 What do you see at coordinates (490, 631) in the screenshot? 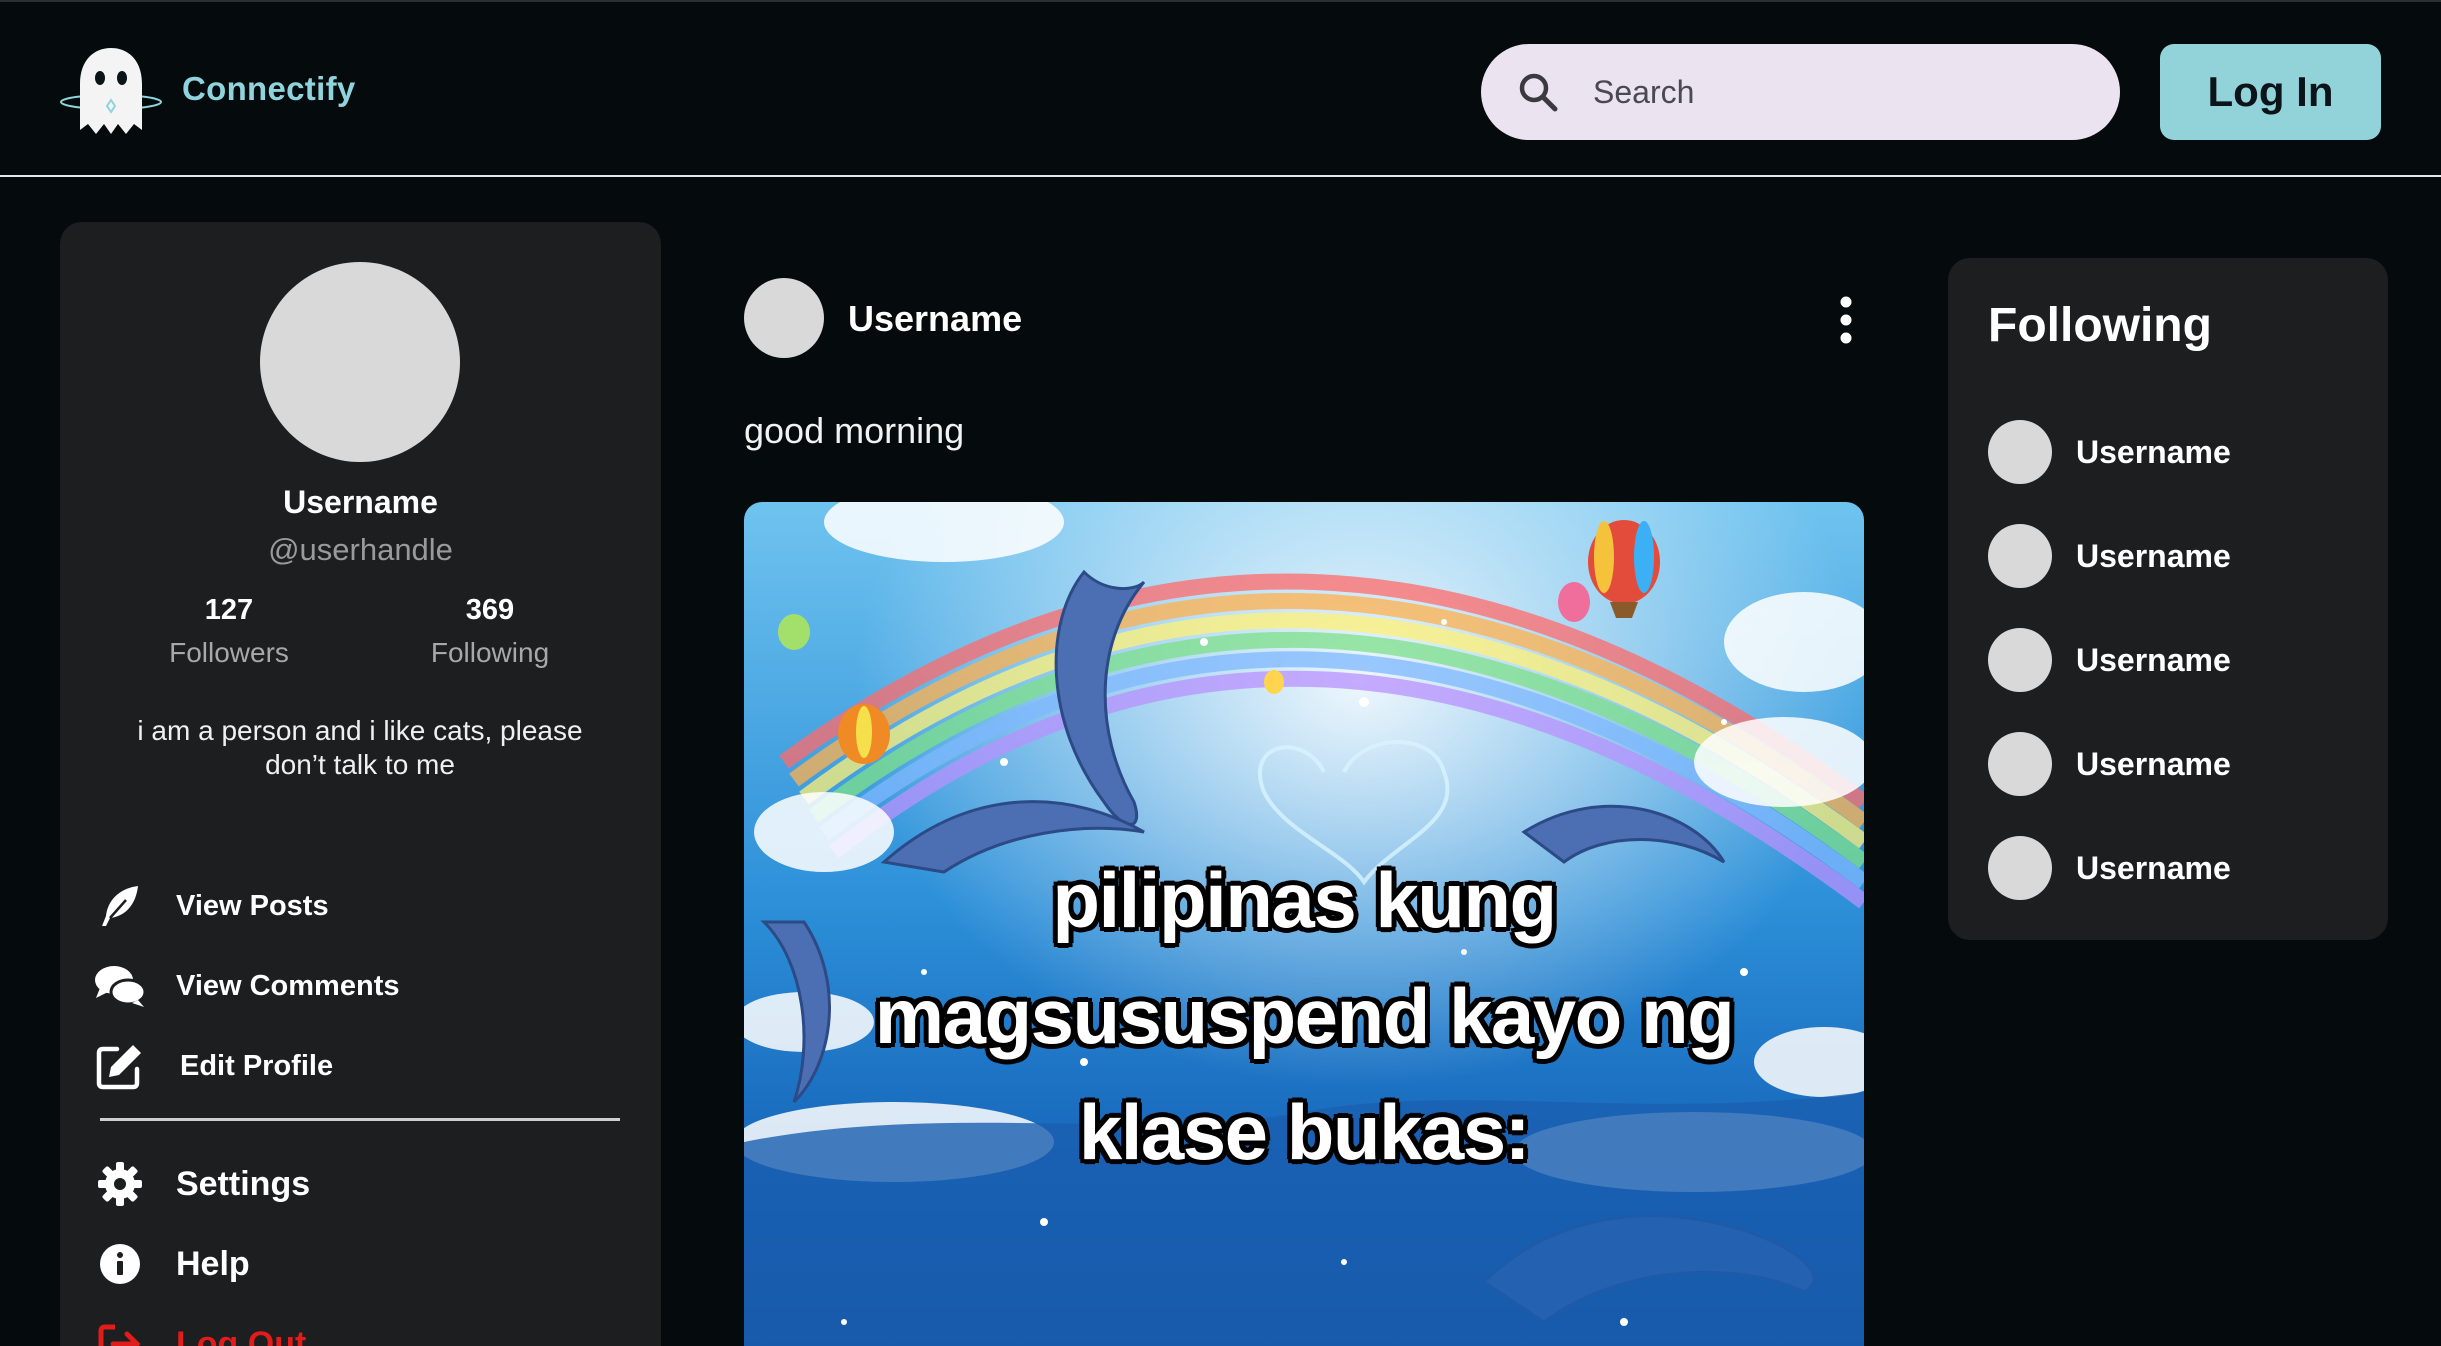
I see `following-stat: 369 Following` at bounding box center [490, 631].